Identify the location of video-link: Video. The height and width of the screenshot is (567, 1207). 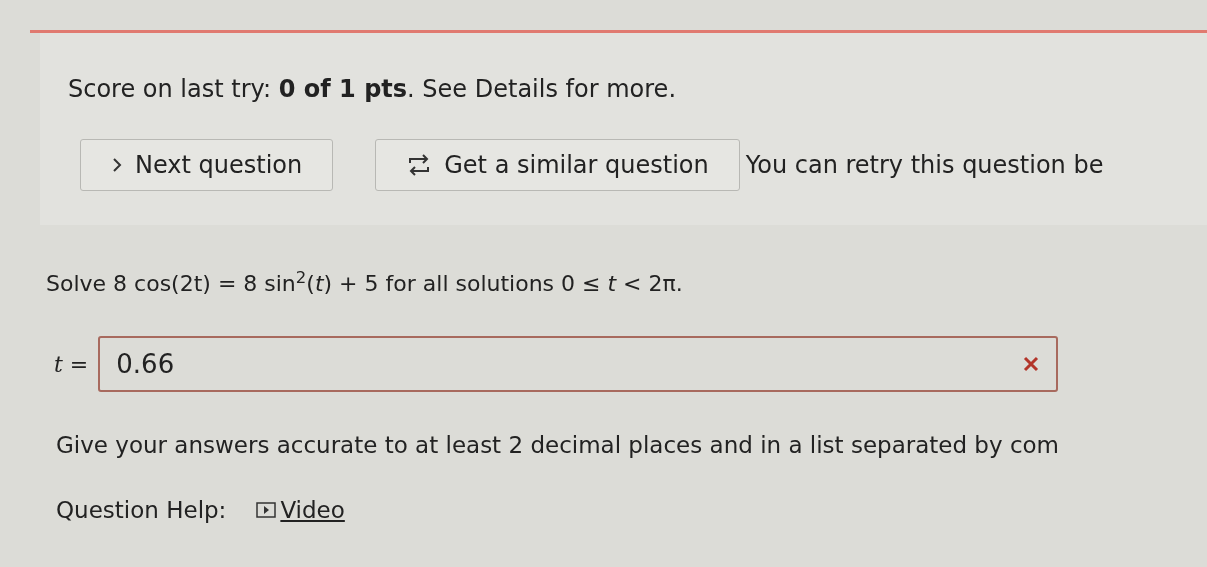
(300, 509).